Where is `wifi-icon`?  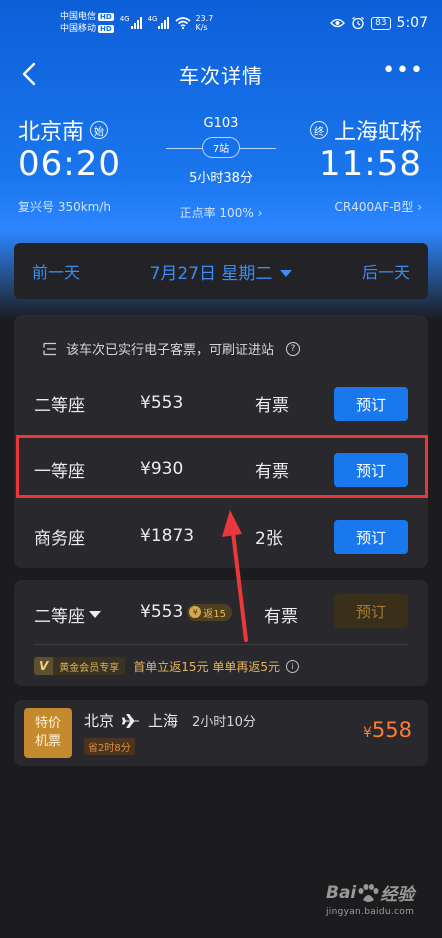
wifi-icon is located at coordinates (183, 23).